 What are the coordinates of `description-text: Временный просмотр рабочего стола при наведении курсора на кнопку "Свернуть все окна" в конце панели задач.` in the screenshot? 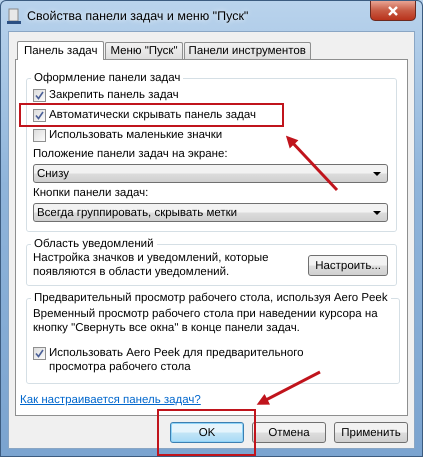 It's located at (206, 321).